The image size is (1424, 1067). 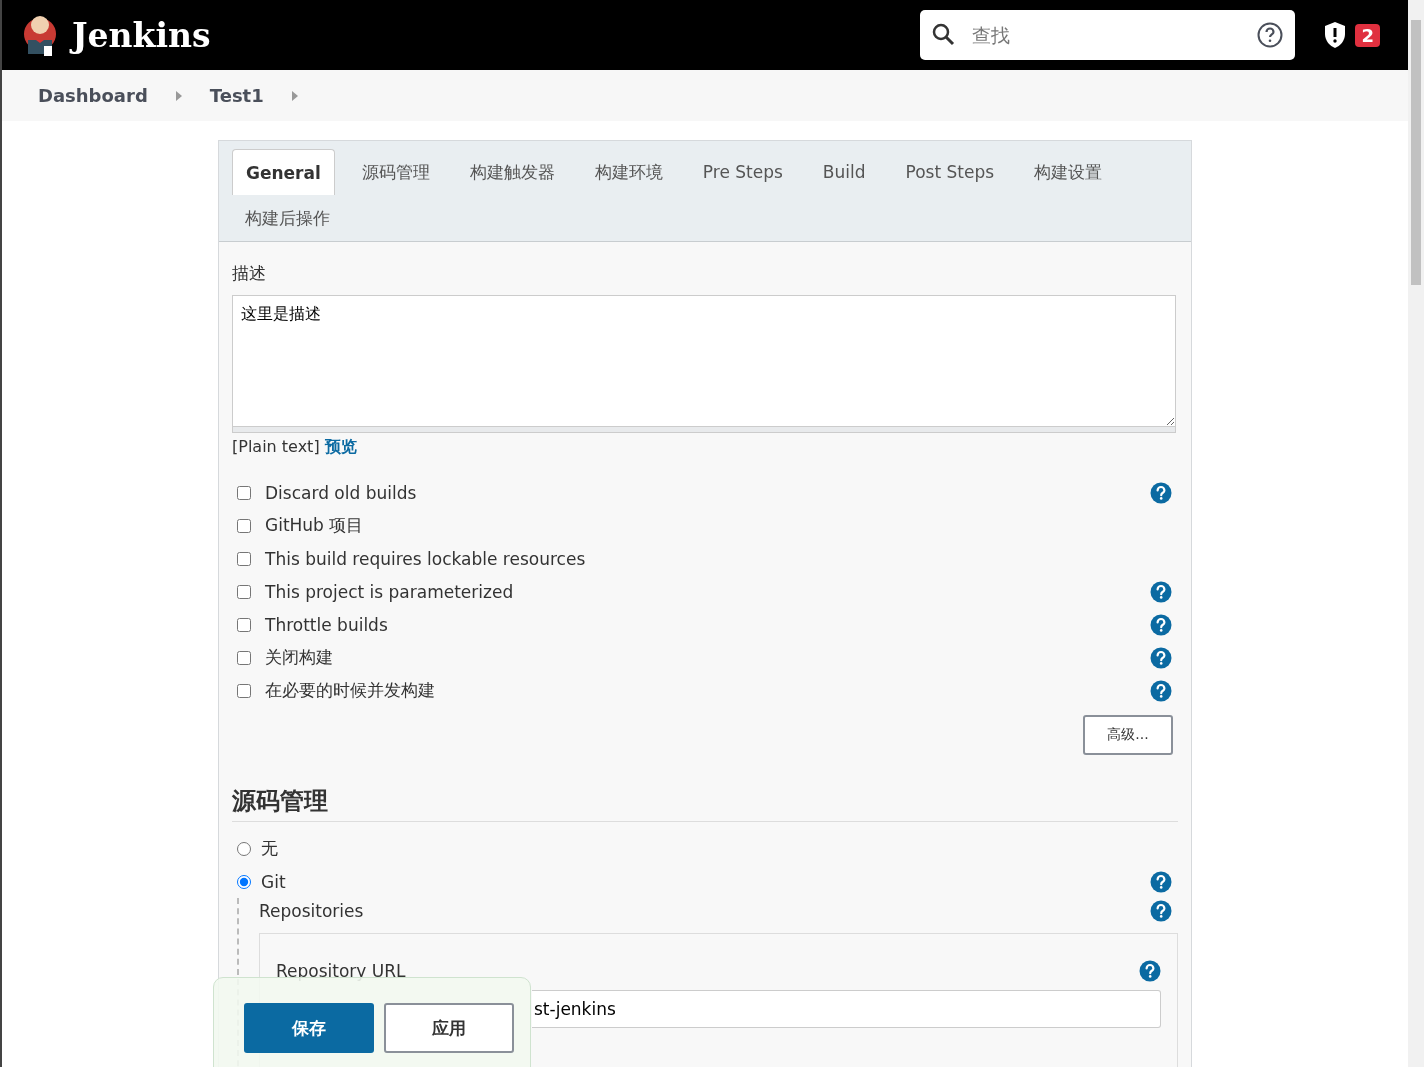 What do you see at coordinates (704, 361) in the screenshot?
I see `description-field: 这里是描述` at bounding box center [704, 361].